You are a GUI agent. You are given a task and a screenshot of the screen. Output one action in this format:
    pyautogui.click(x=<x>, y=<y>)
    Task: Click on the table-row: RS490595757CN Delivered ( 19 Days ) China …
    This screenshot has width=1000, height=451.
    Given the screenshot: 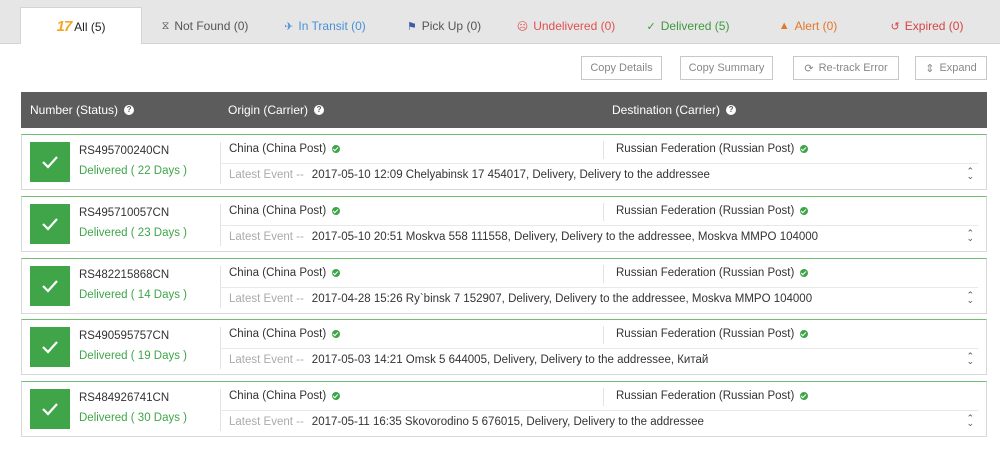 What is the action you would take?
    pyautogui.click(x=504, y=347)
    